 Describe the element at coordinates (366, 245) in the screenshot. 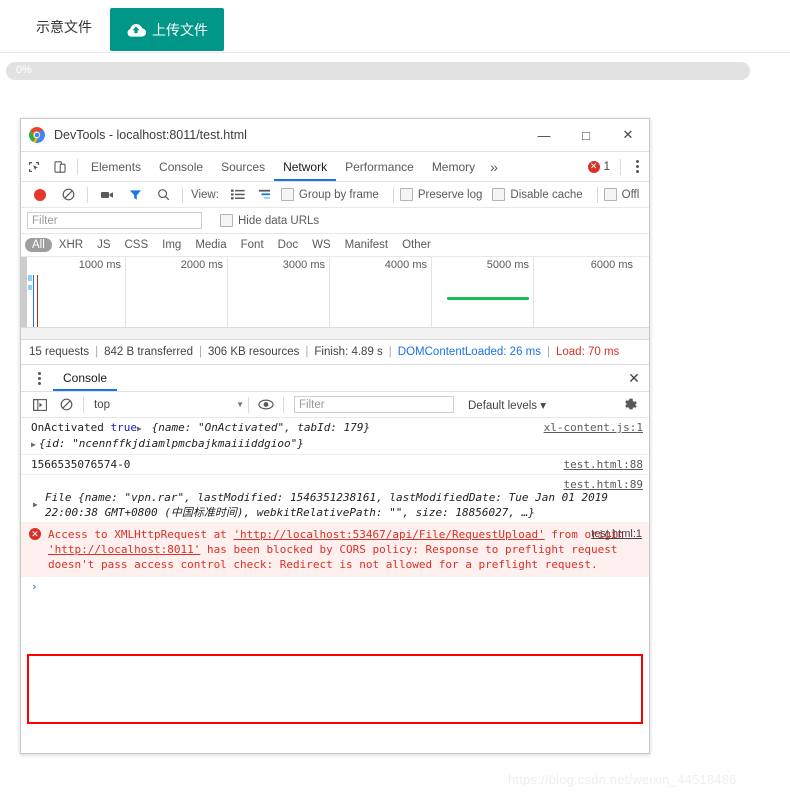

I see `type-filter-manifest: Manifest` at that location.